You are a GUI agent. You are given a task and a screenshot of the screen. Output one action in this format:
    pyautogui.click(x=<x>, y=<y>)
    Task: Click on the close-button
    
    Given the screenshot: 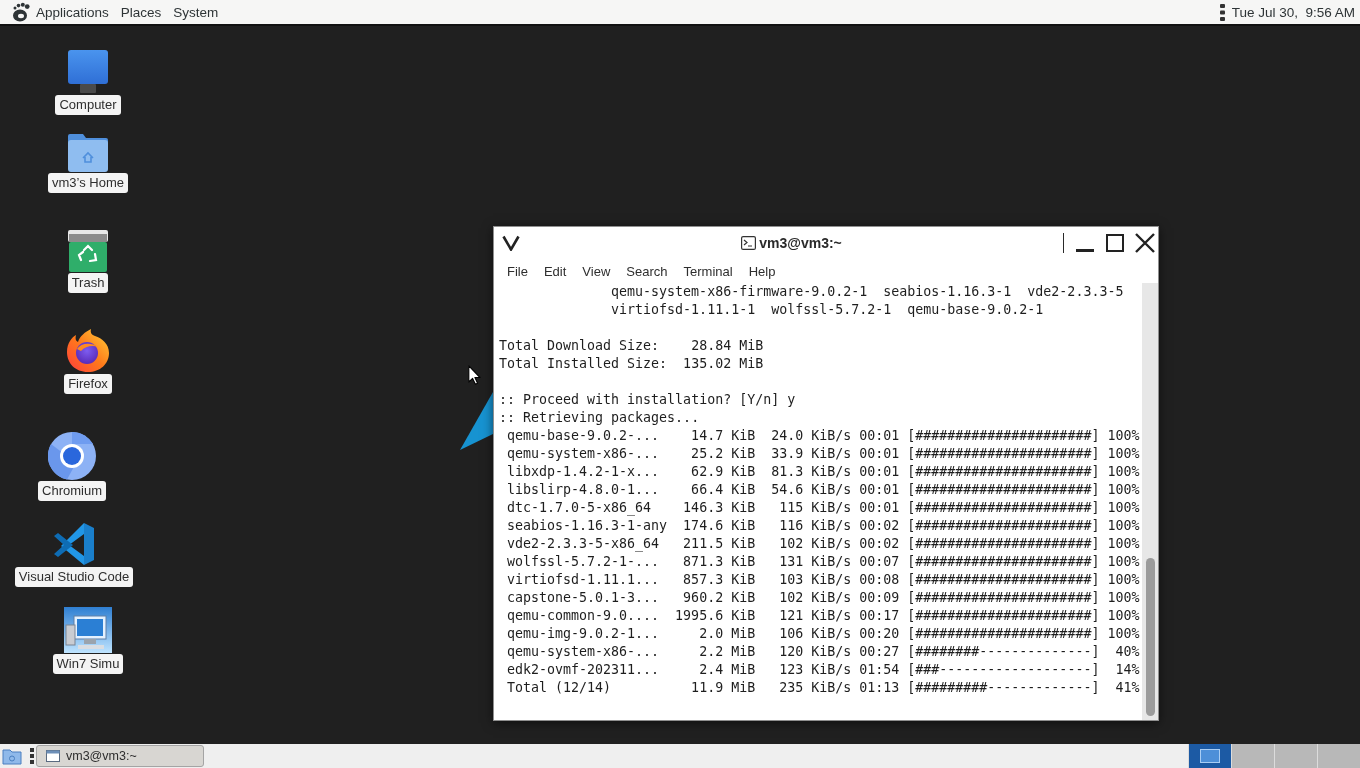 What is the action you would take?
    pyautogui.click(x=1145, y=243)
    